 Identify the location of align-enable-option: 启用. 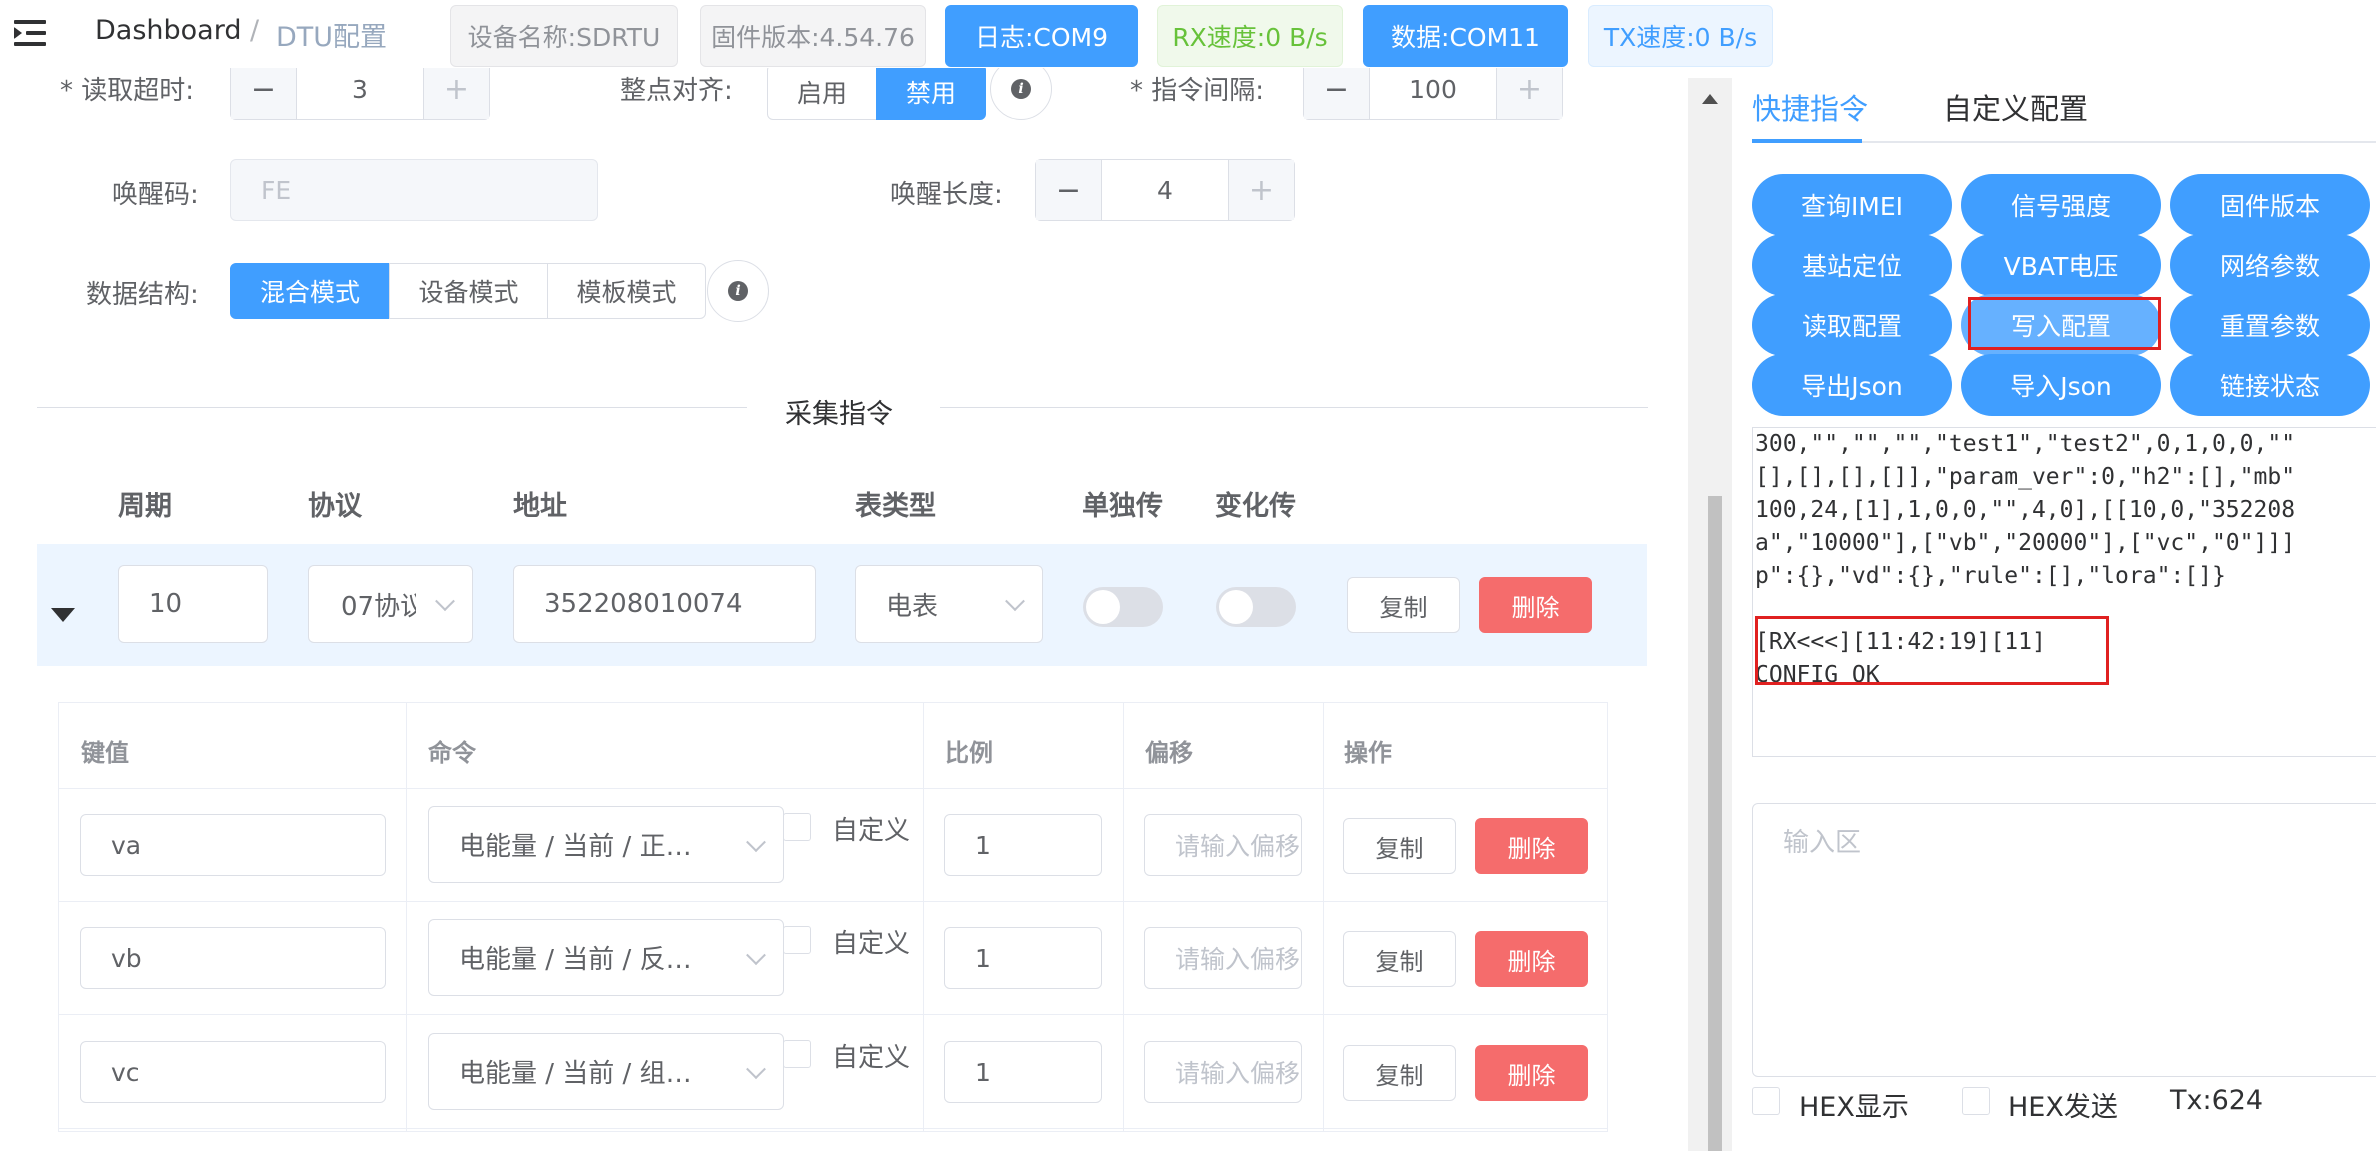
(822, 92).